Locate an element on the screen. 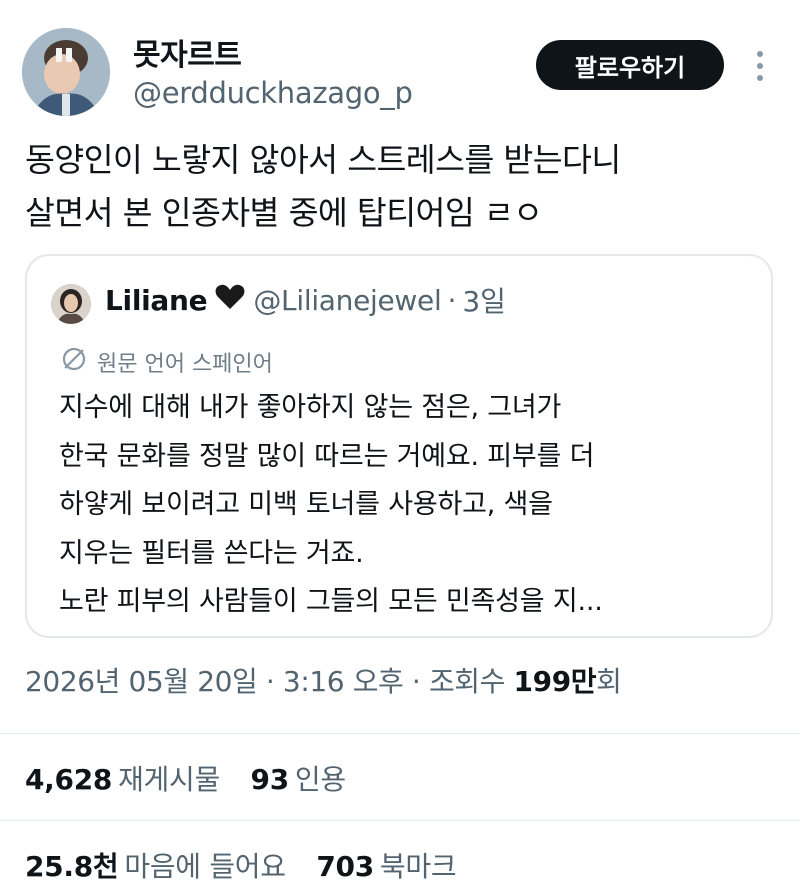 This screenshot has width=800, height=894. translation-label: 원문 언어 스페인어 is located at coordinates (185, 364).